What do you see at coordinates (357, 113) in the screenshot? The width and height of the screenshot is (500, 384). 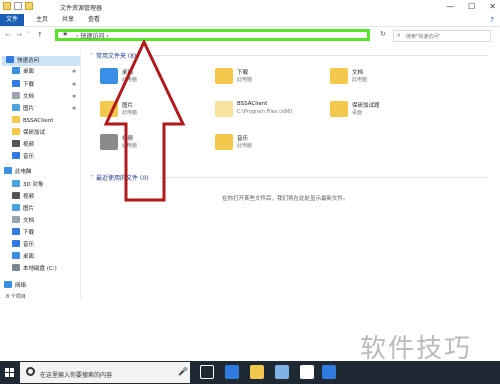 I see `folder-location: 桌面` at bounding box center [357, 113].